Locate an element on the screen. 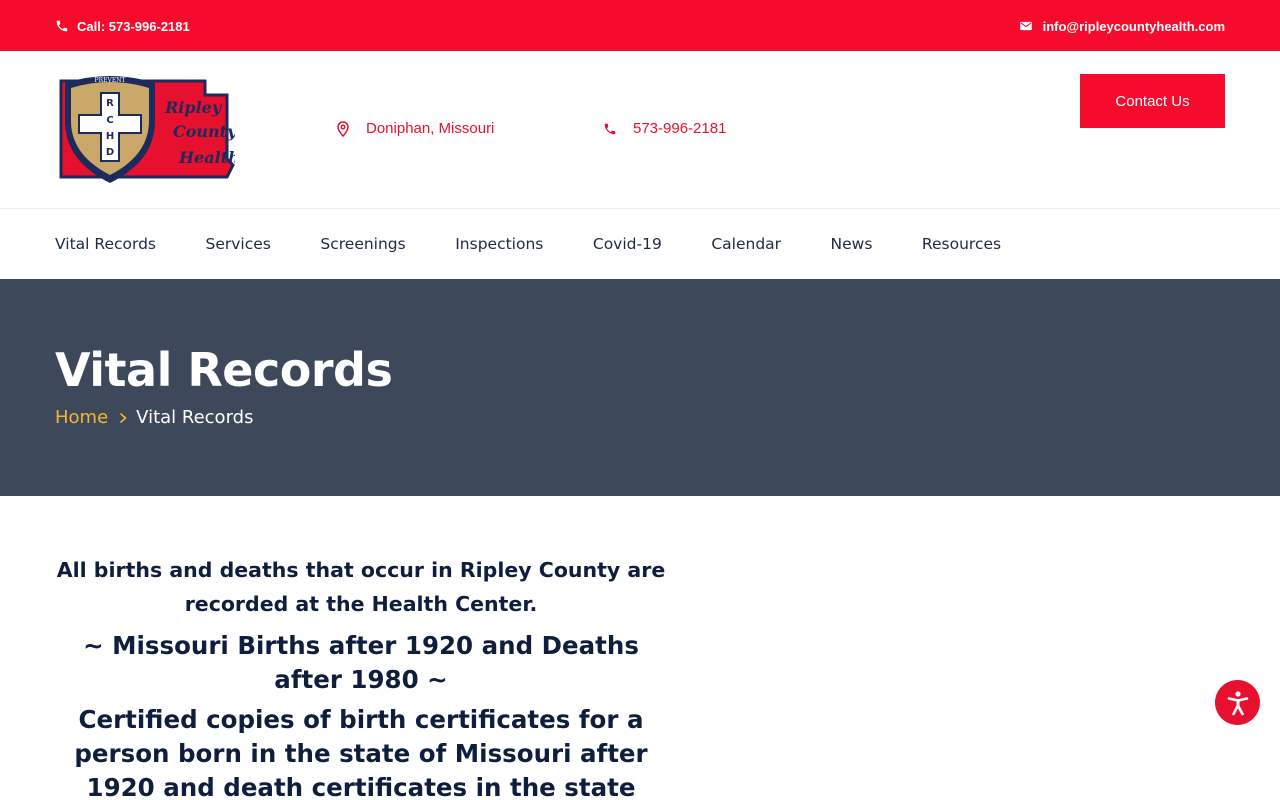  logo-initial-c: C is located at coordinates (109, 120).